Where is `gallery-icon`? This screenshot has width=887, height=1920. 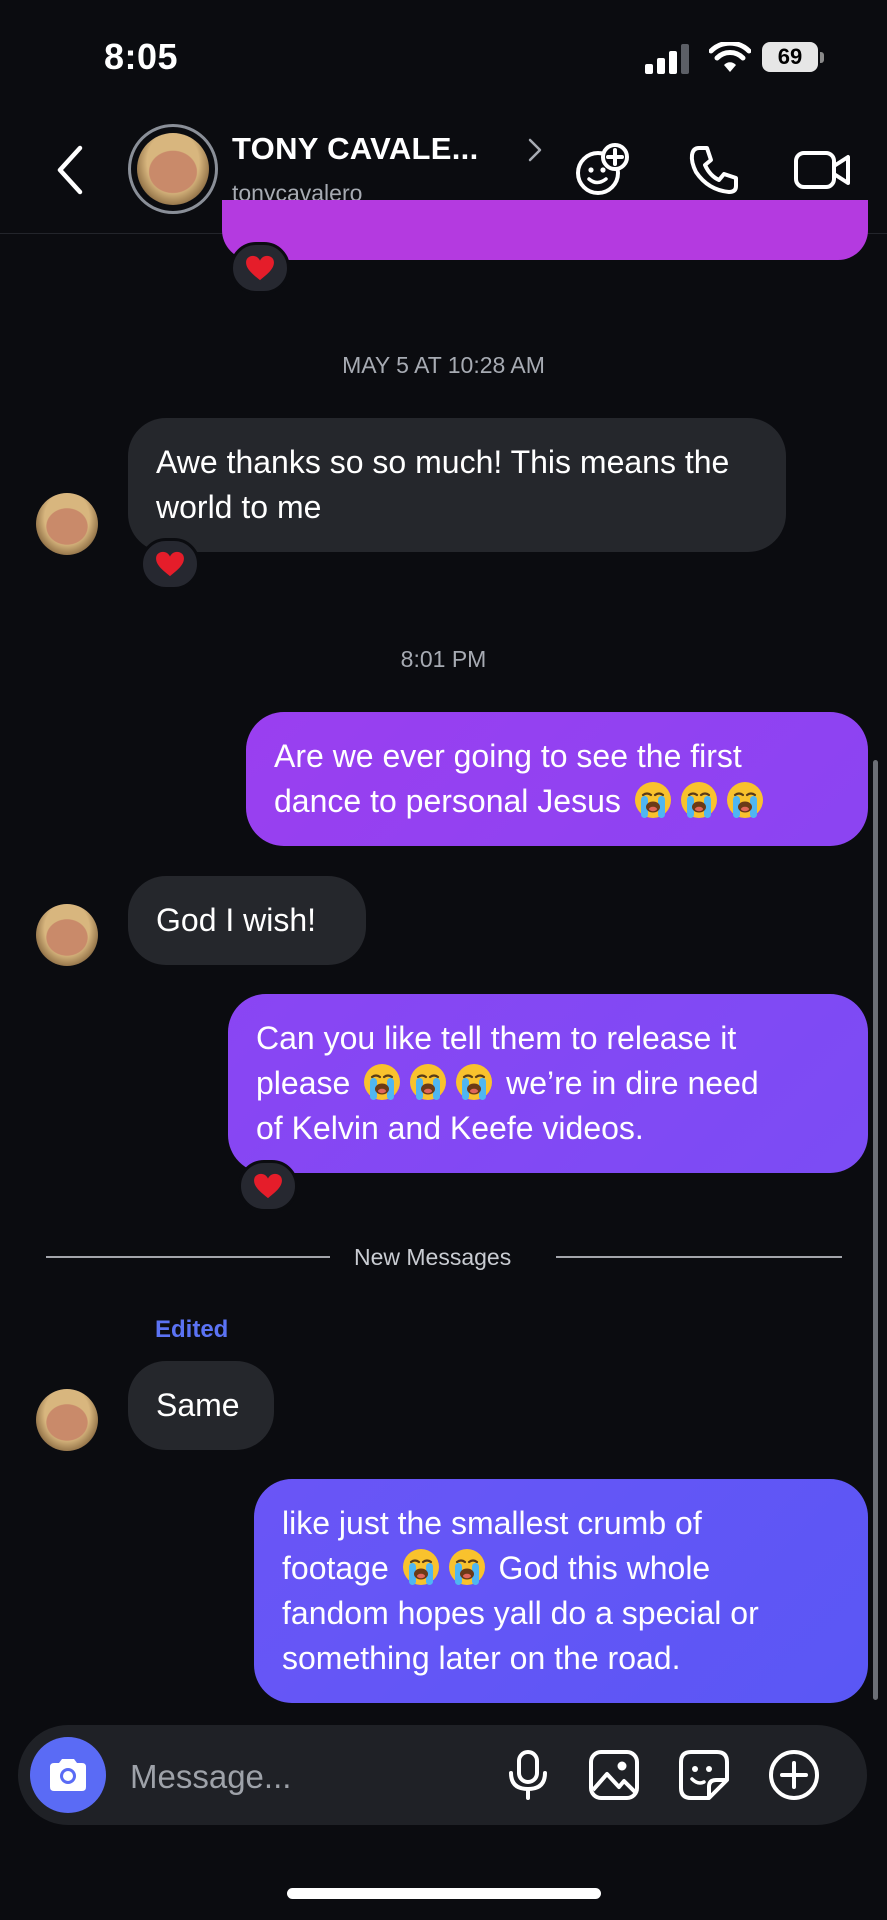 gallery-icon is located at coordinates (614, 1775).